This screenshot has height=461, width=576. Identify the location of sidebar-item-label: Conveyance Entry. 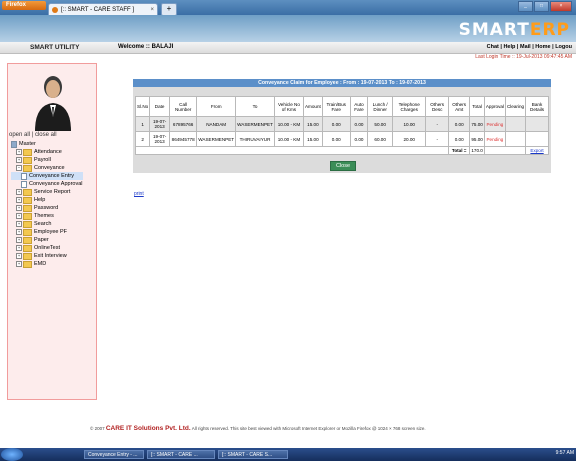
(51, 176).